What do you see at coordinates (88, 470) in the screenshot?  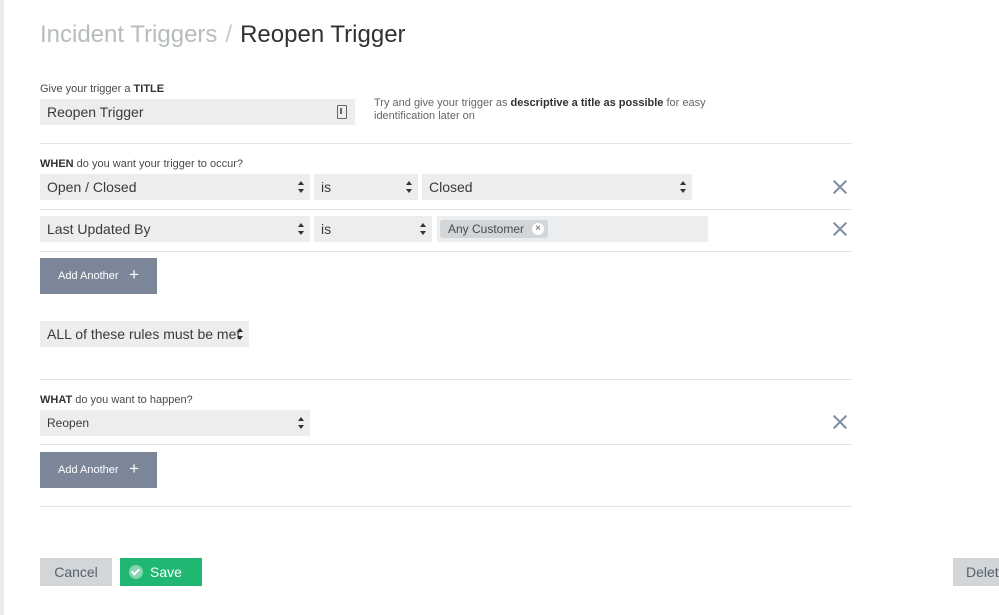 I see `add-action-label: Add Another` at bounding box center [88, 470].